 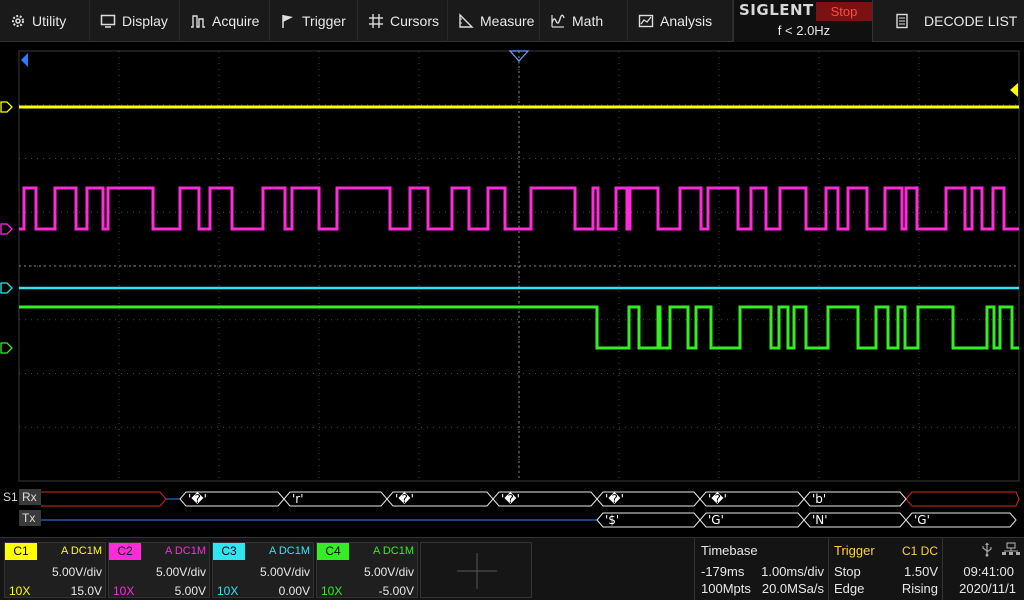 I want to click on clock-time: 09:41:00, so click(x=988, y=571).